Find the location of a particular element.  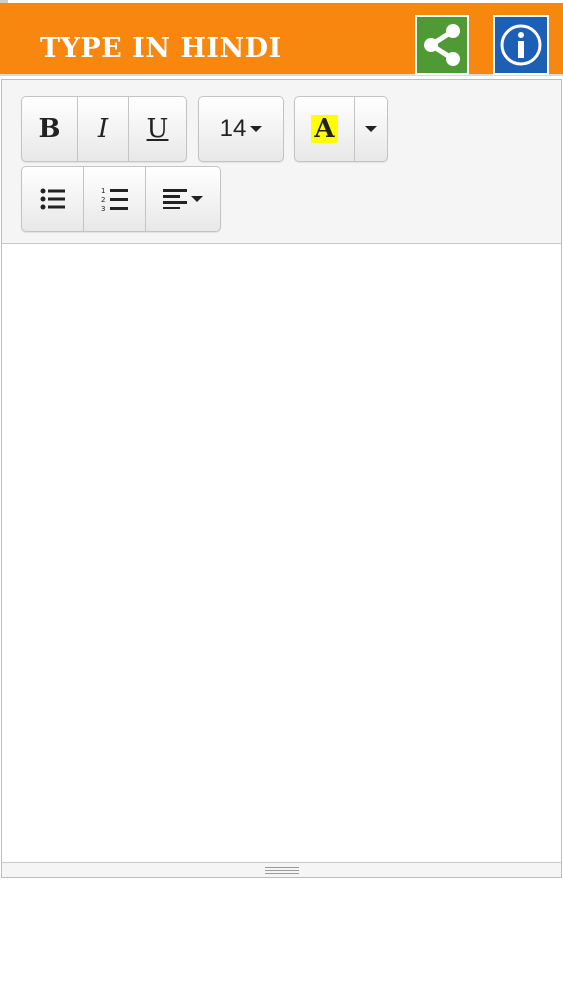

svg-text: 1 is located at coordinates (103, 191).